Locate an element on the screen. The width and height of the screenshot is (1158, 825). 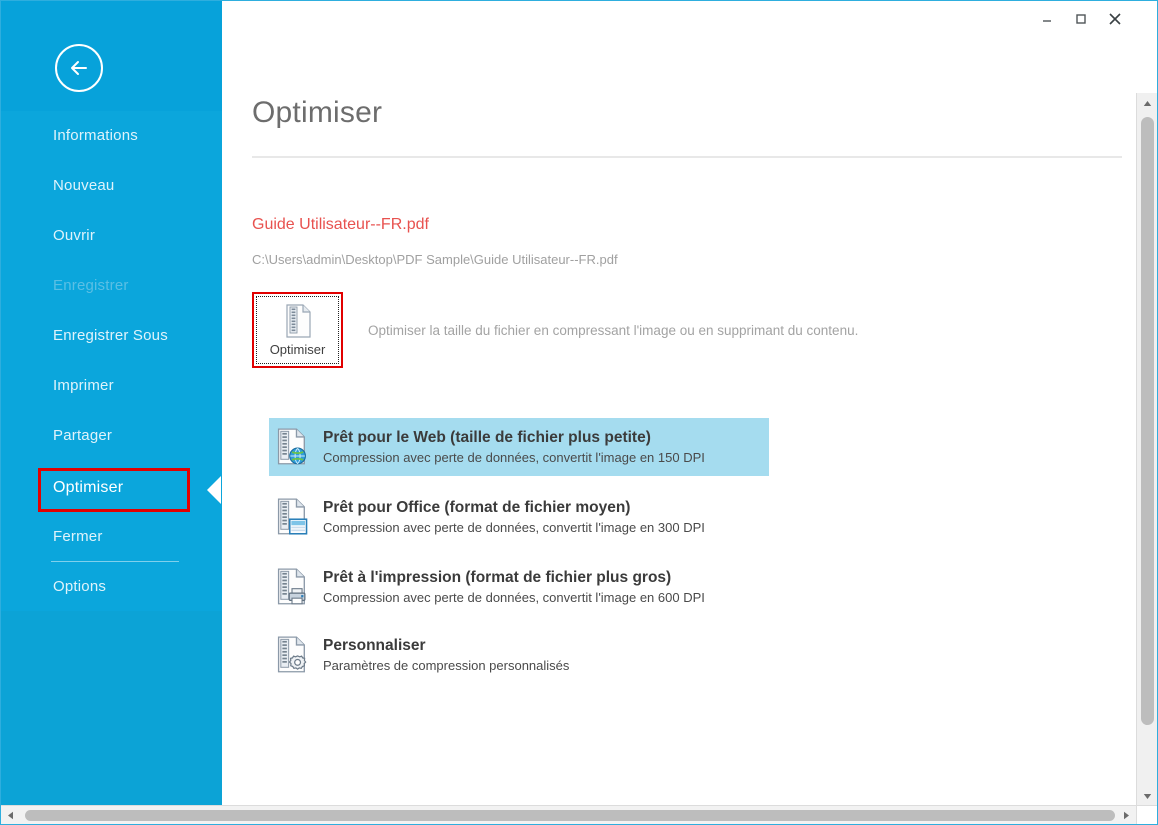
minimize-icon is located at coordinates (1047, 21).